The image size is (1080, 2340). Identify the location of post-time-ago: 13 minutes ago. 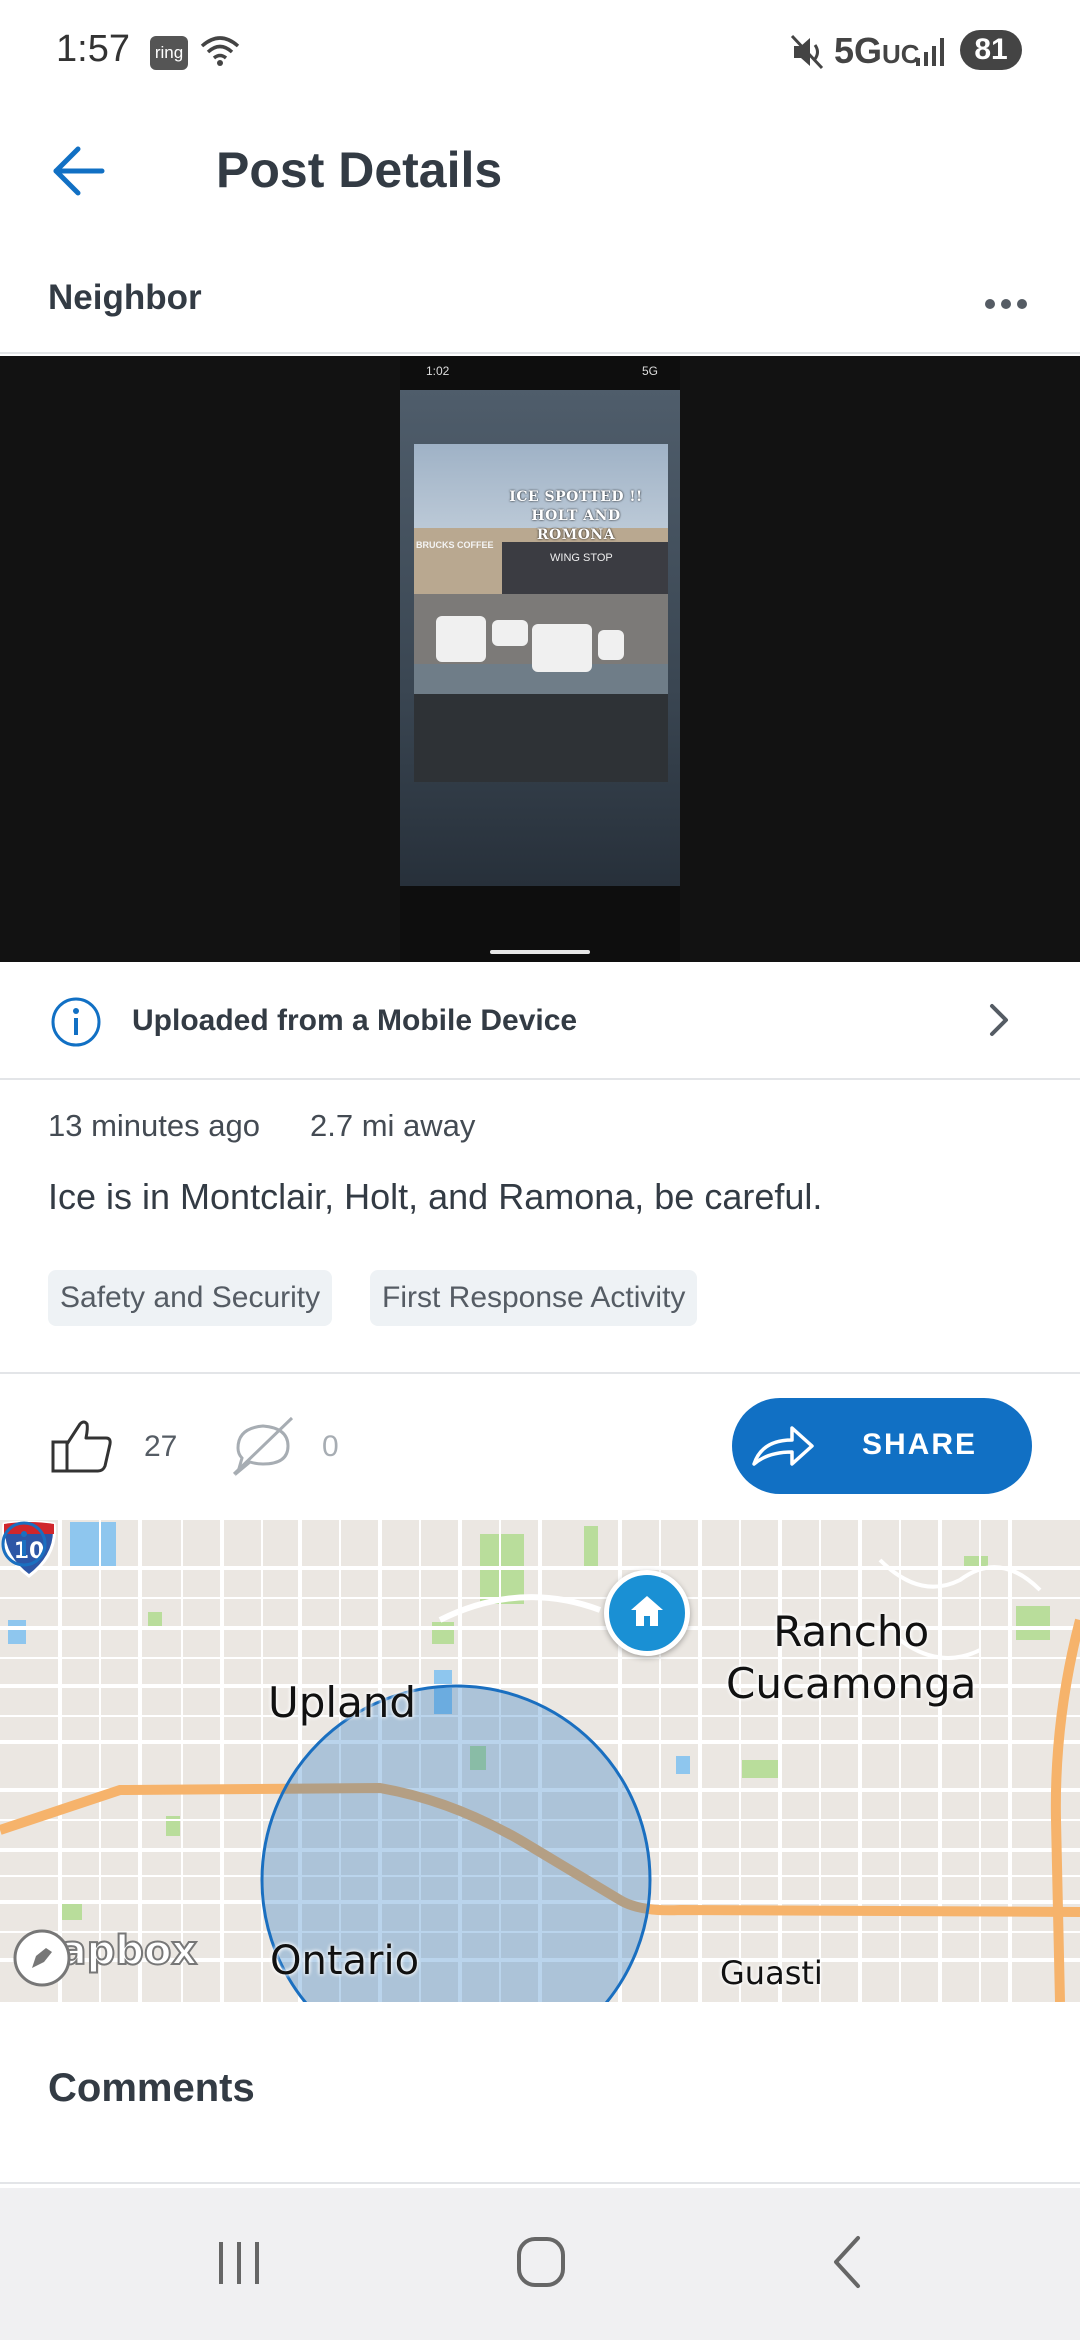
(154, 1125).